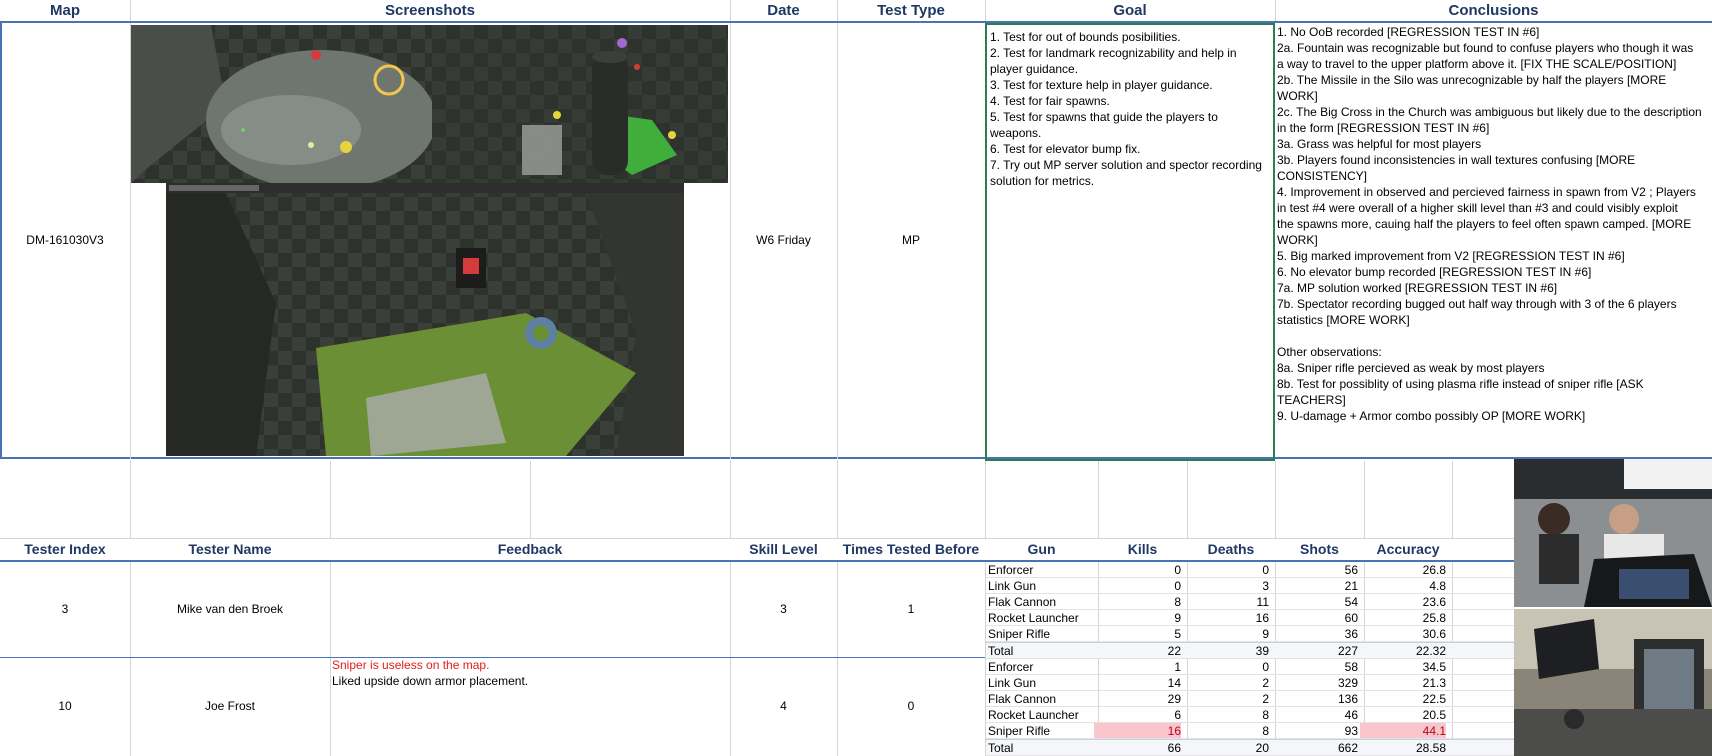 The image size is (1712, 756). I want to click on shots-value: 60, so click(1351, 618).